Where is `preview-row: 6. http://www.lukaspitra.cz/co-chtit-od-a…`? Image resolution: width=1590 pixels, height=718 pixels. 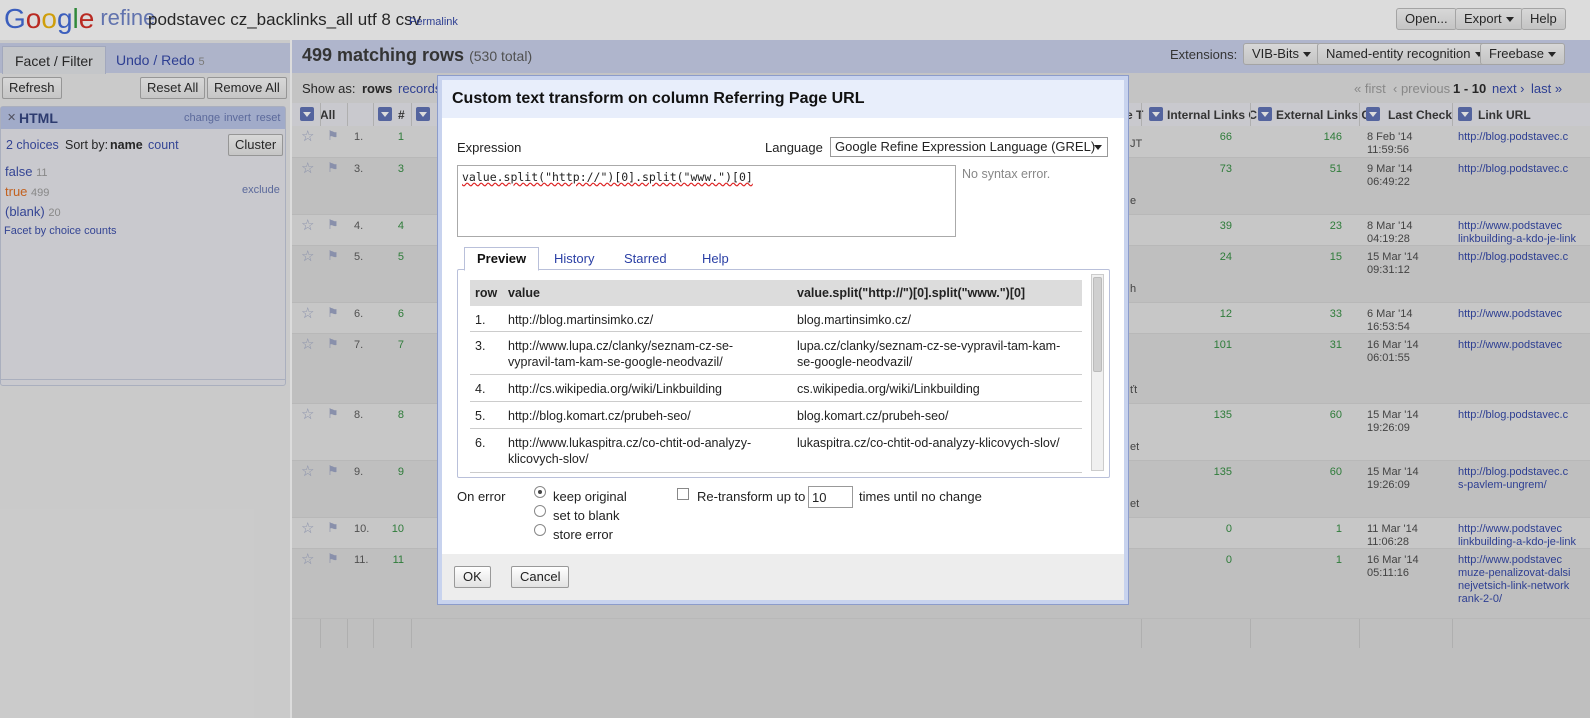
preview-row: 6. http://www.lukaspitra.cz/co-chtit-od-a… is located at coordinates (776, 451).